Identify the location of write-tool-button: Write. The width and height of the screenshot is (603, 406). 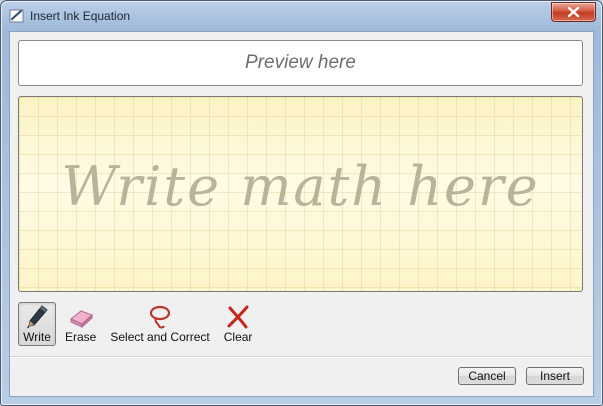
(37, 324).